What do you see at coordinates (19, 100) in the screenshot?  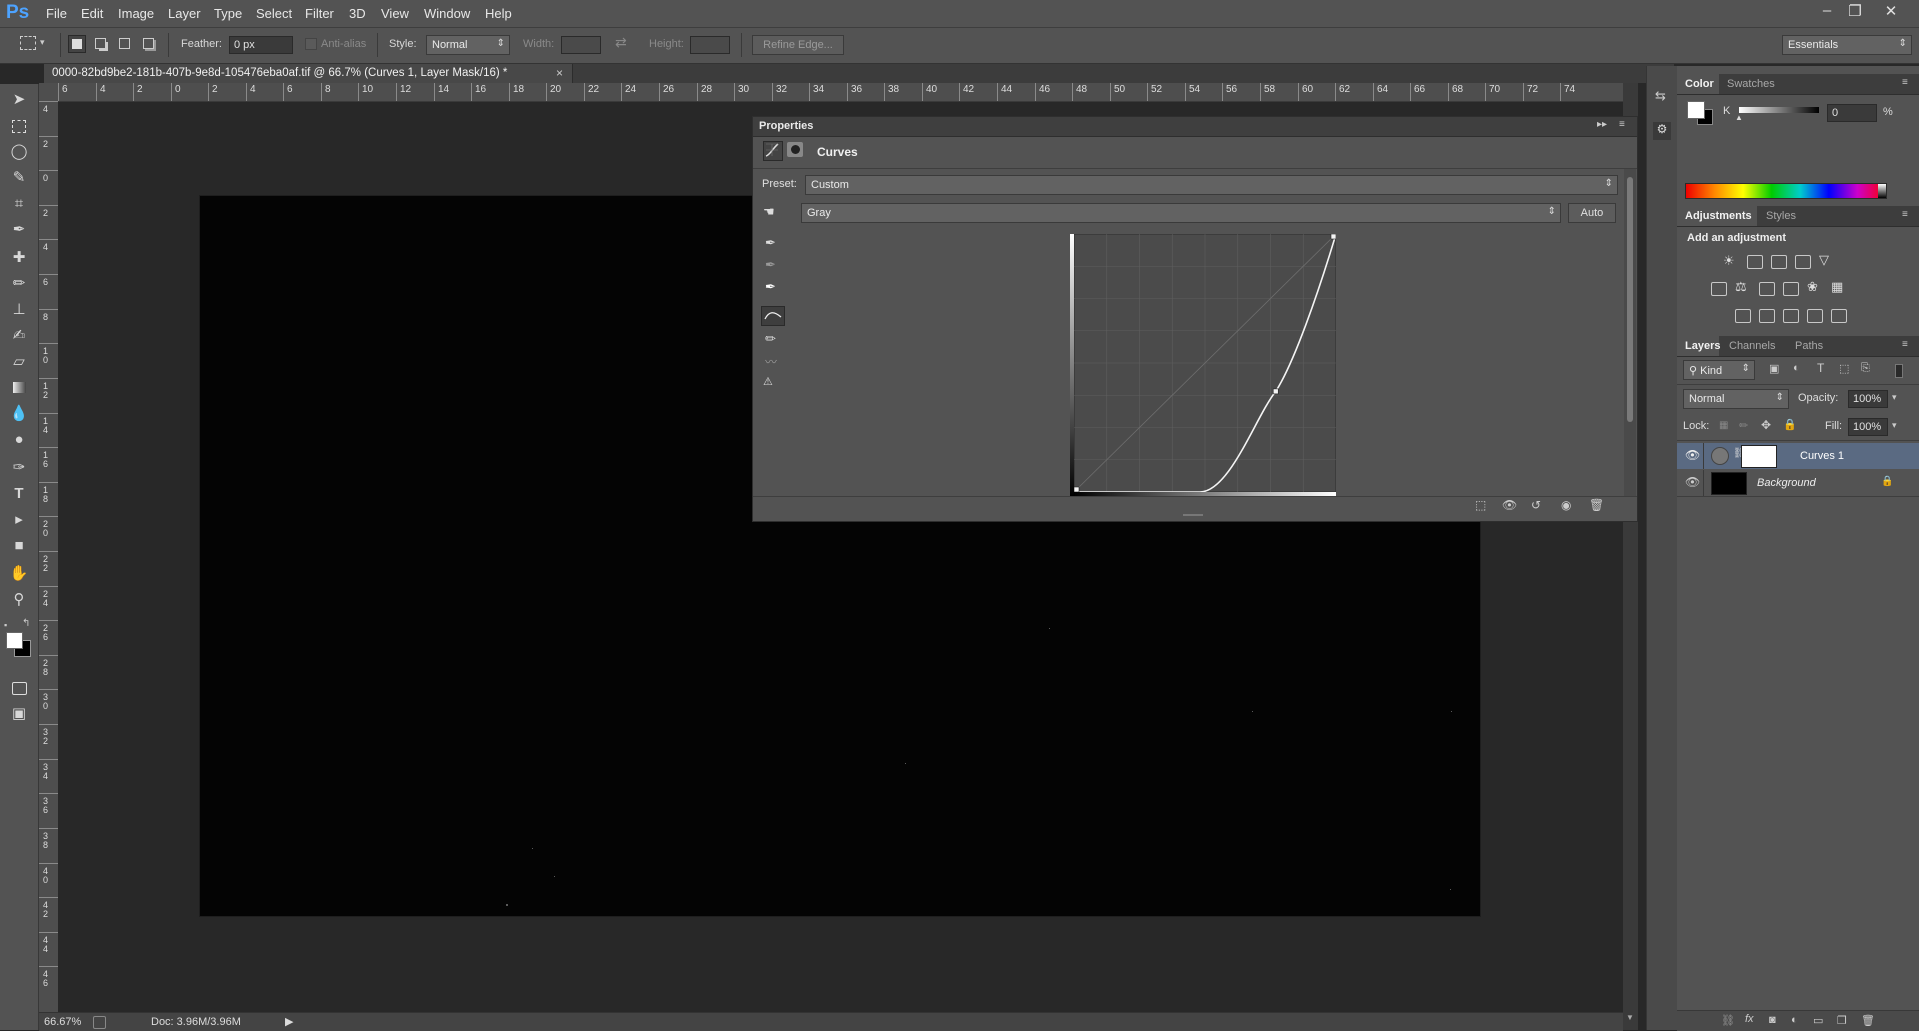 I see `move-tool-icon: ➤` at bounding box center [19, 100].